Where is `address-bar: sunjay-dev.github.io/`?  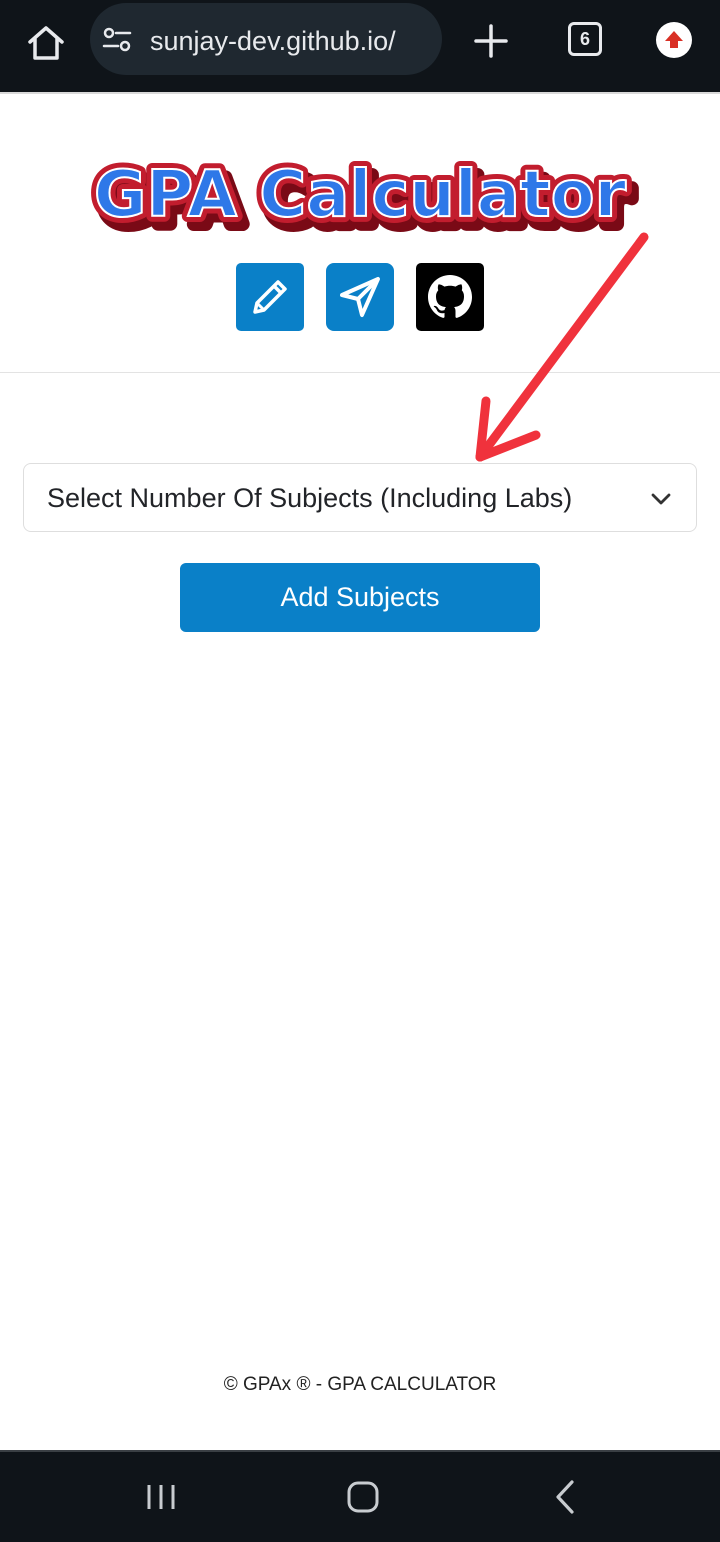 address-bar: sunjay-dev.github.io/ is located at coordinates (266, 39).